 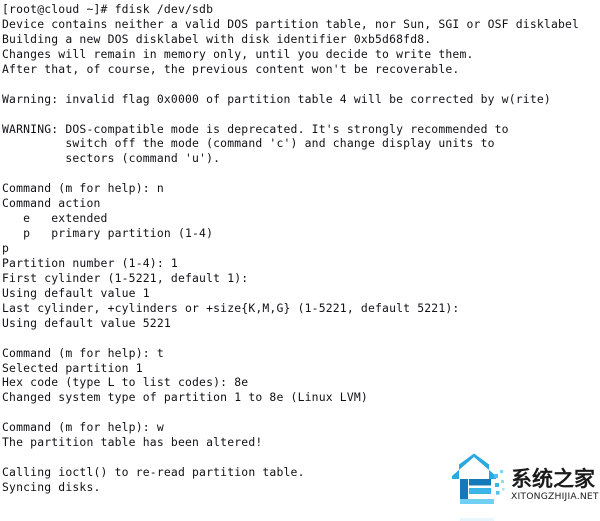 I want to click on terminal-line: Command (m for help): n, so click(x=83, y=188).